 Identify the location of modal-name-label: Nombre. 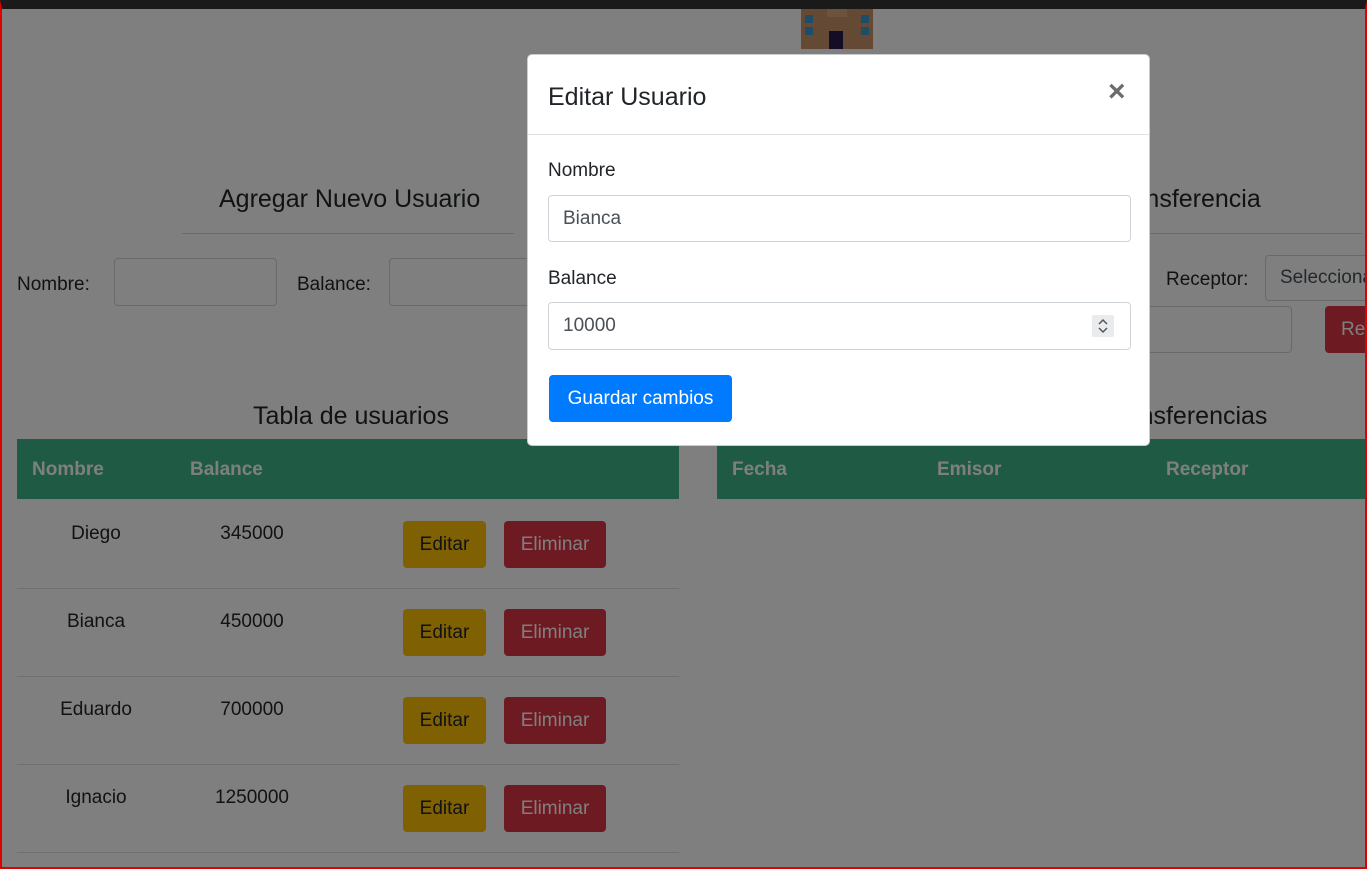
(582, 170).